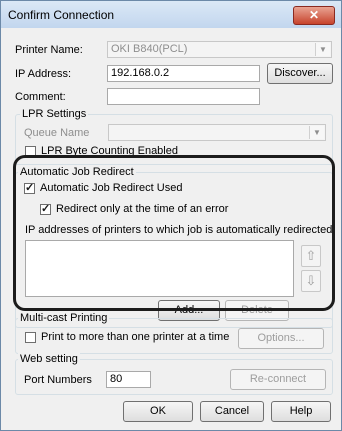  I want to click on printer-name-dropdown: OKI B840(PCL) ▼, so click(219, 49).